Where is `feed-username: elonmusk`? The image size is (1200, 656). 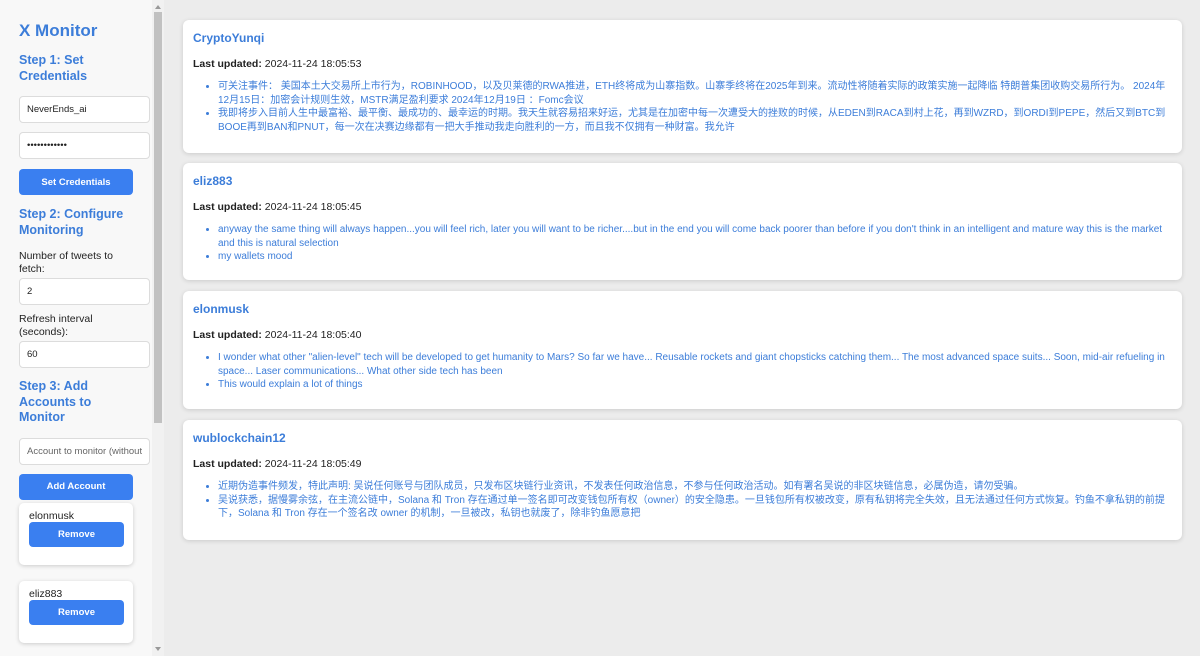 feed-username: elonmusk is located at coordinates (221, 309).